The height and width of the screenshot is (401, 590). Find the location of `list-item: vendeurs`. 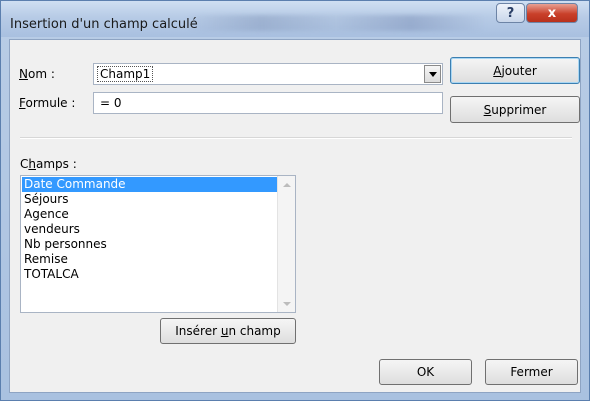

list-item: vendeurs is located at coordinates (150, 229).